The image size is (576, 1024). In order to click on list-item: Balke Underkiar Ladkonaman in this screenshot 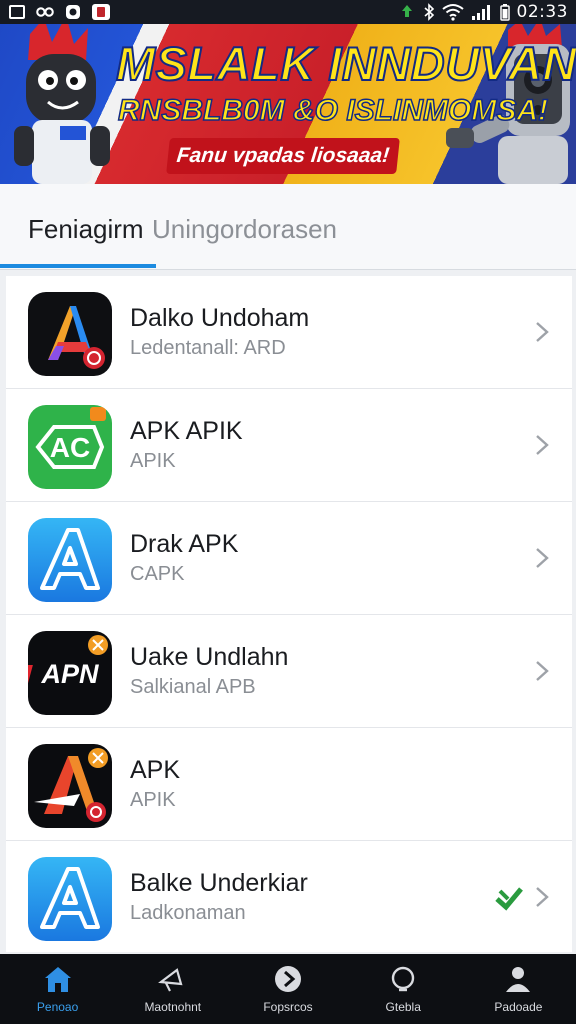, I will do `click(289, 897)`.